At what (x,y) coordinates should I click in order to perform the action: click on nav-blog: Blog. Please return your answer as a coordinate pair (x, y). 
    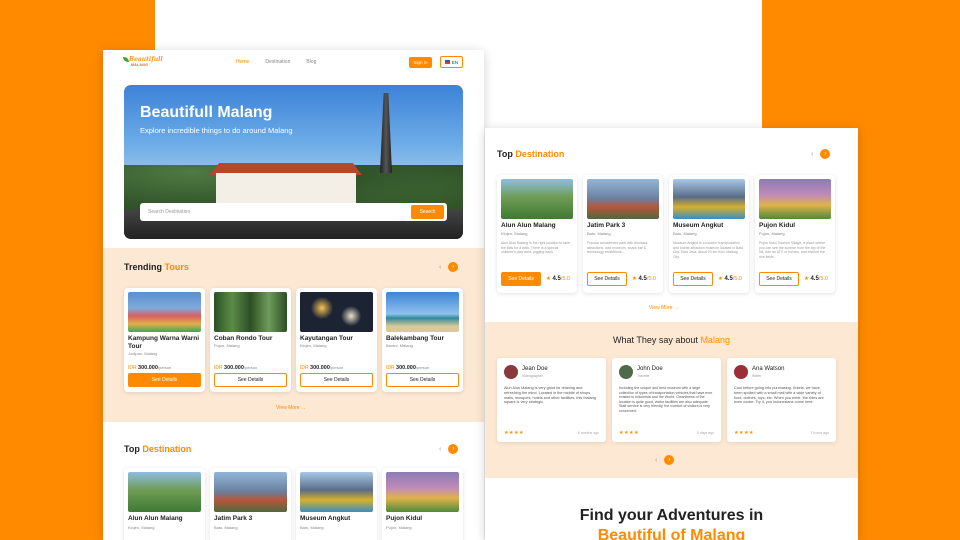
    Looking at the image, I should click on (311, 62).